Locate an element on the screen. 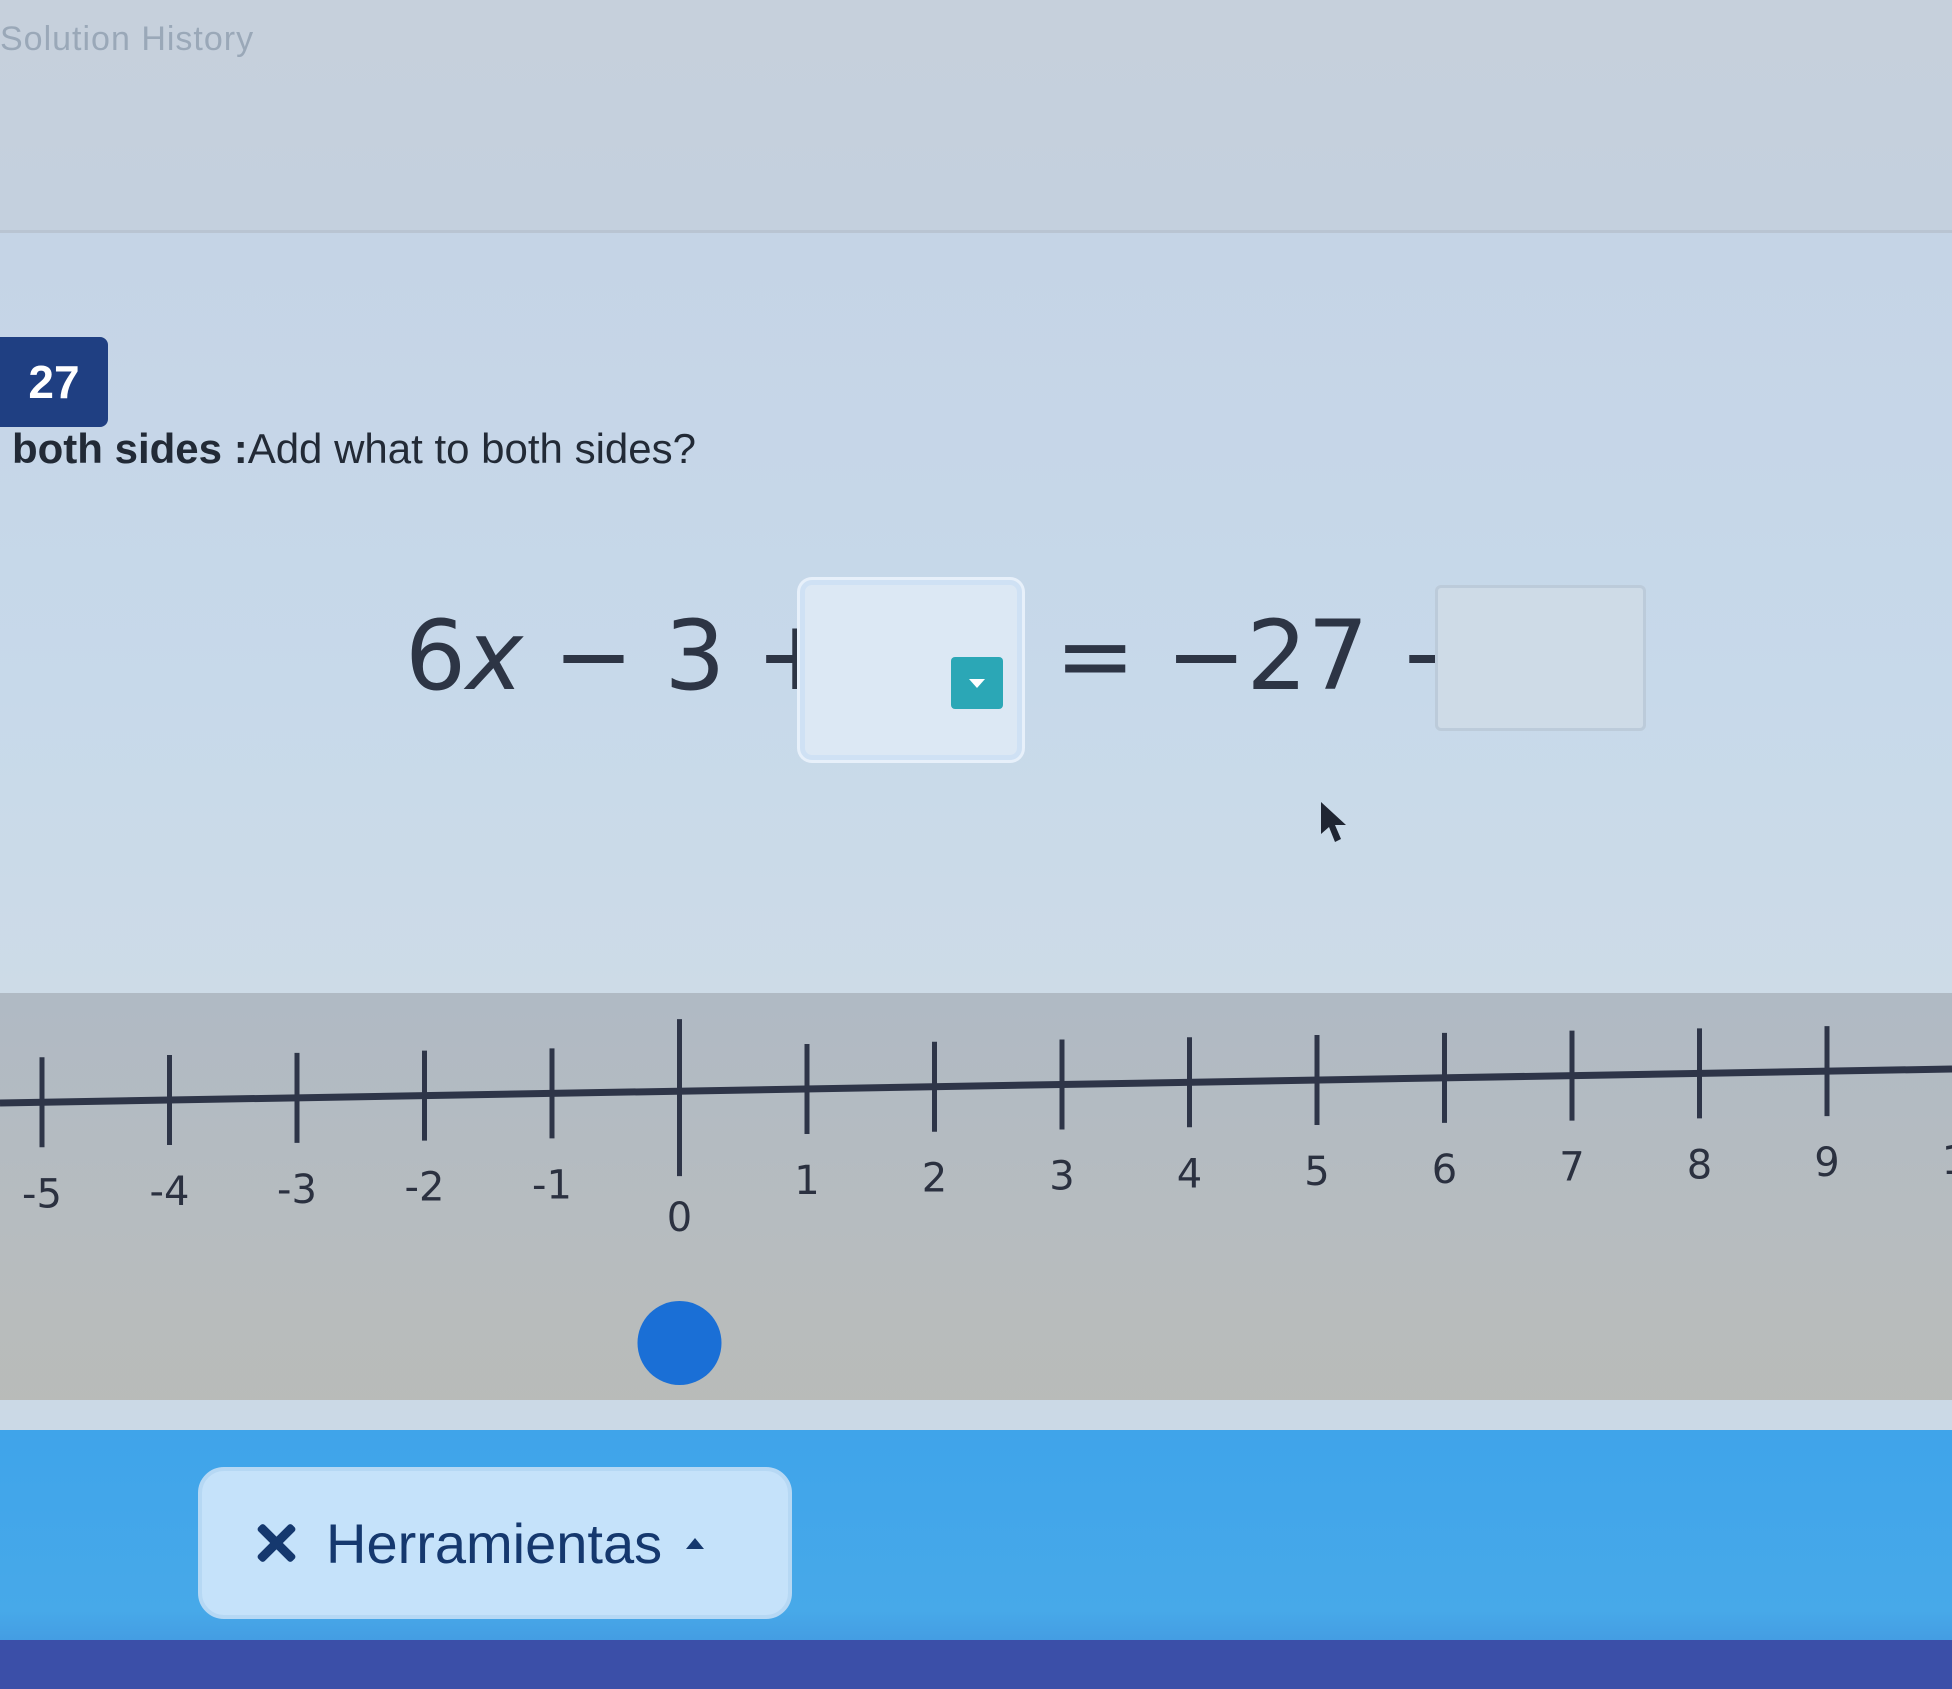 Image resolution: width=1952 pixels, height=1689 pixels. prompt-bold-label: both sides : is located at coordinates (130, 448).